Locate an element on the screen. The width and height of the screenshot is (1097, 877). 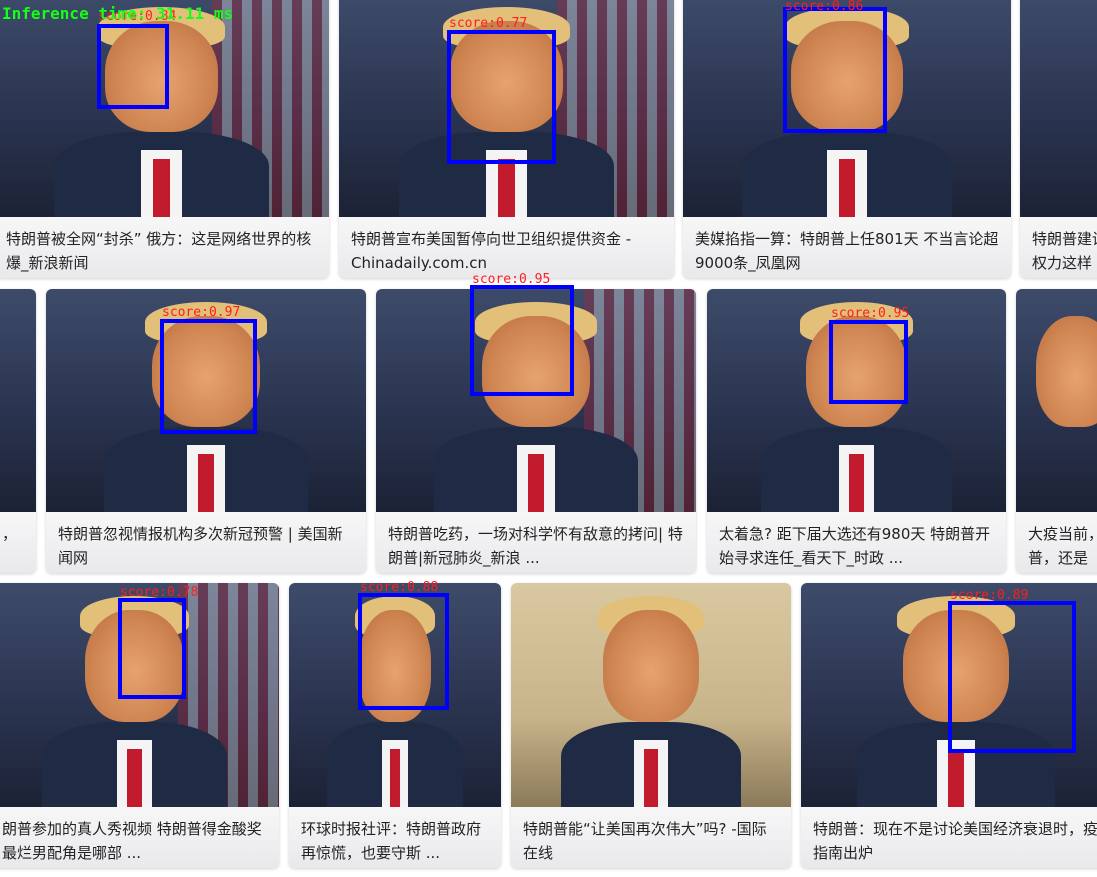
inference-time-label: Inference time: 31.11 ms is located at coordinates (118, 13).